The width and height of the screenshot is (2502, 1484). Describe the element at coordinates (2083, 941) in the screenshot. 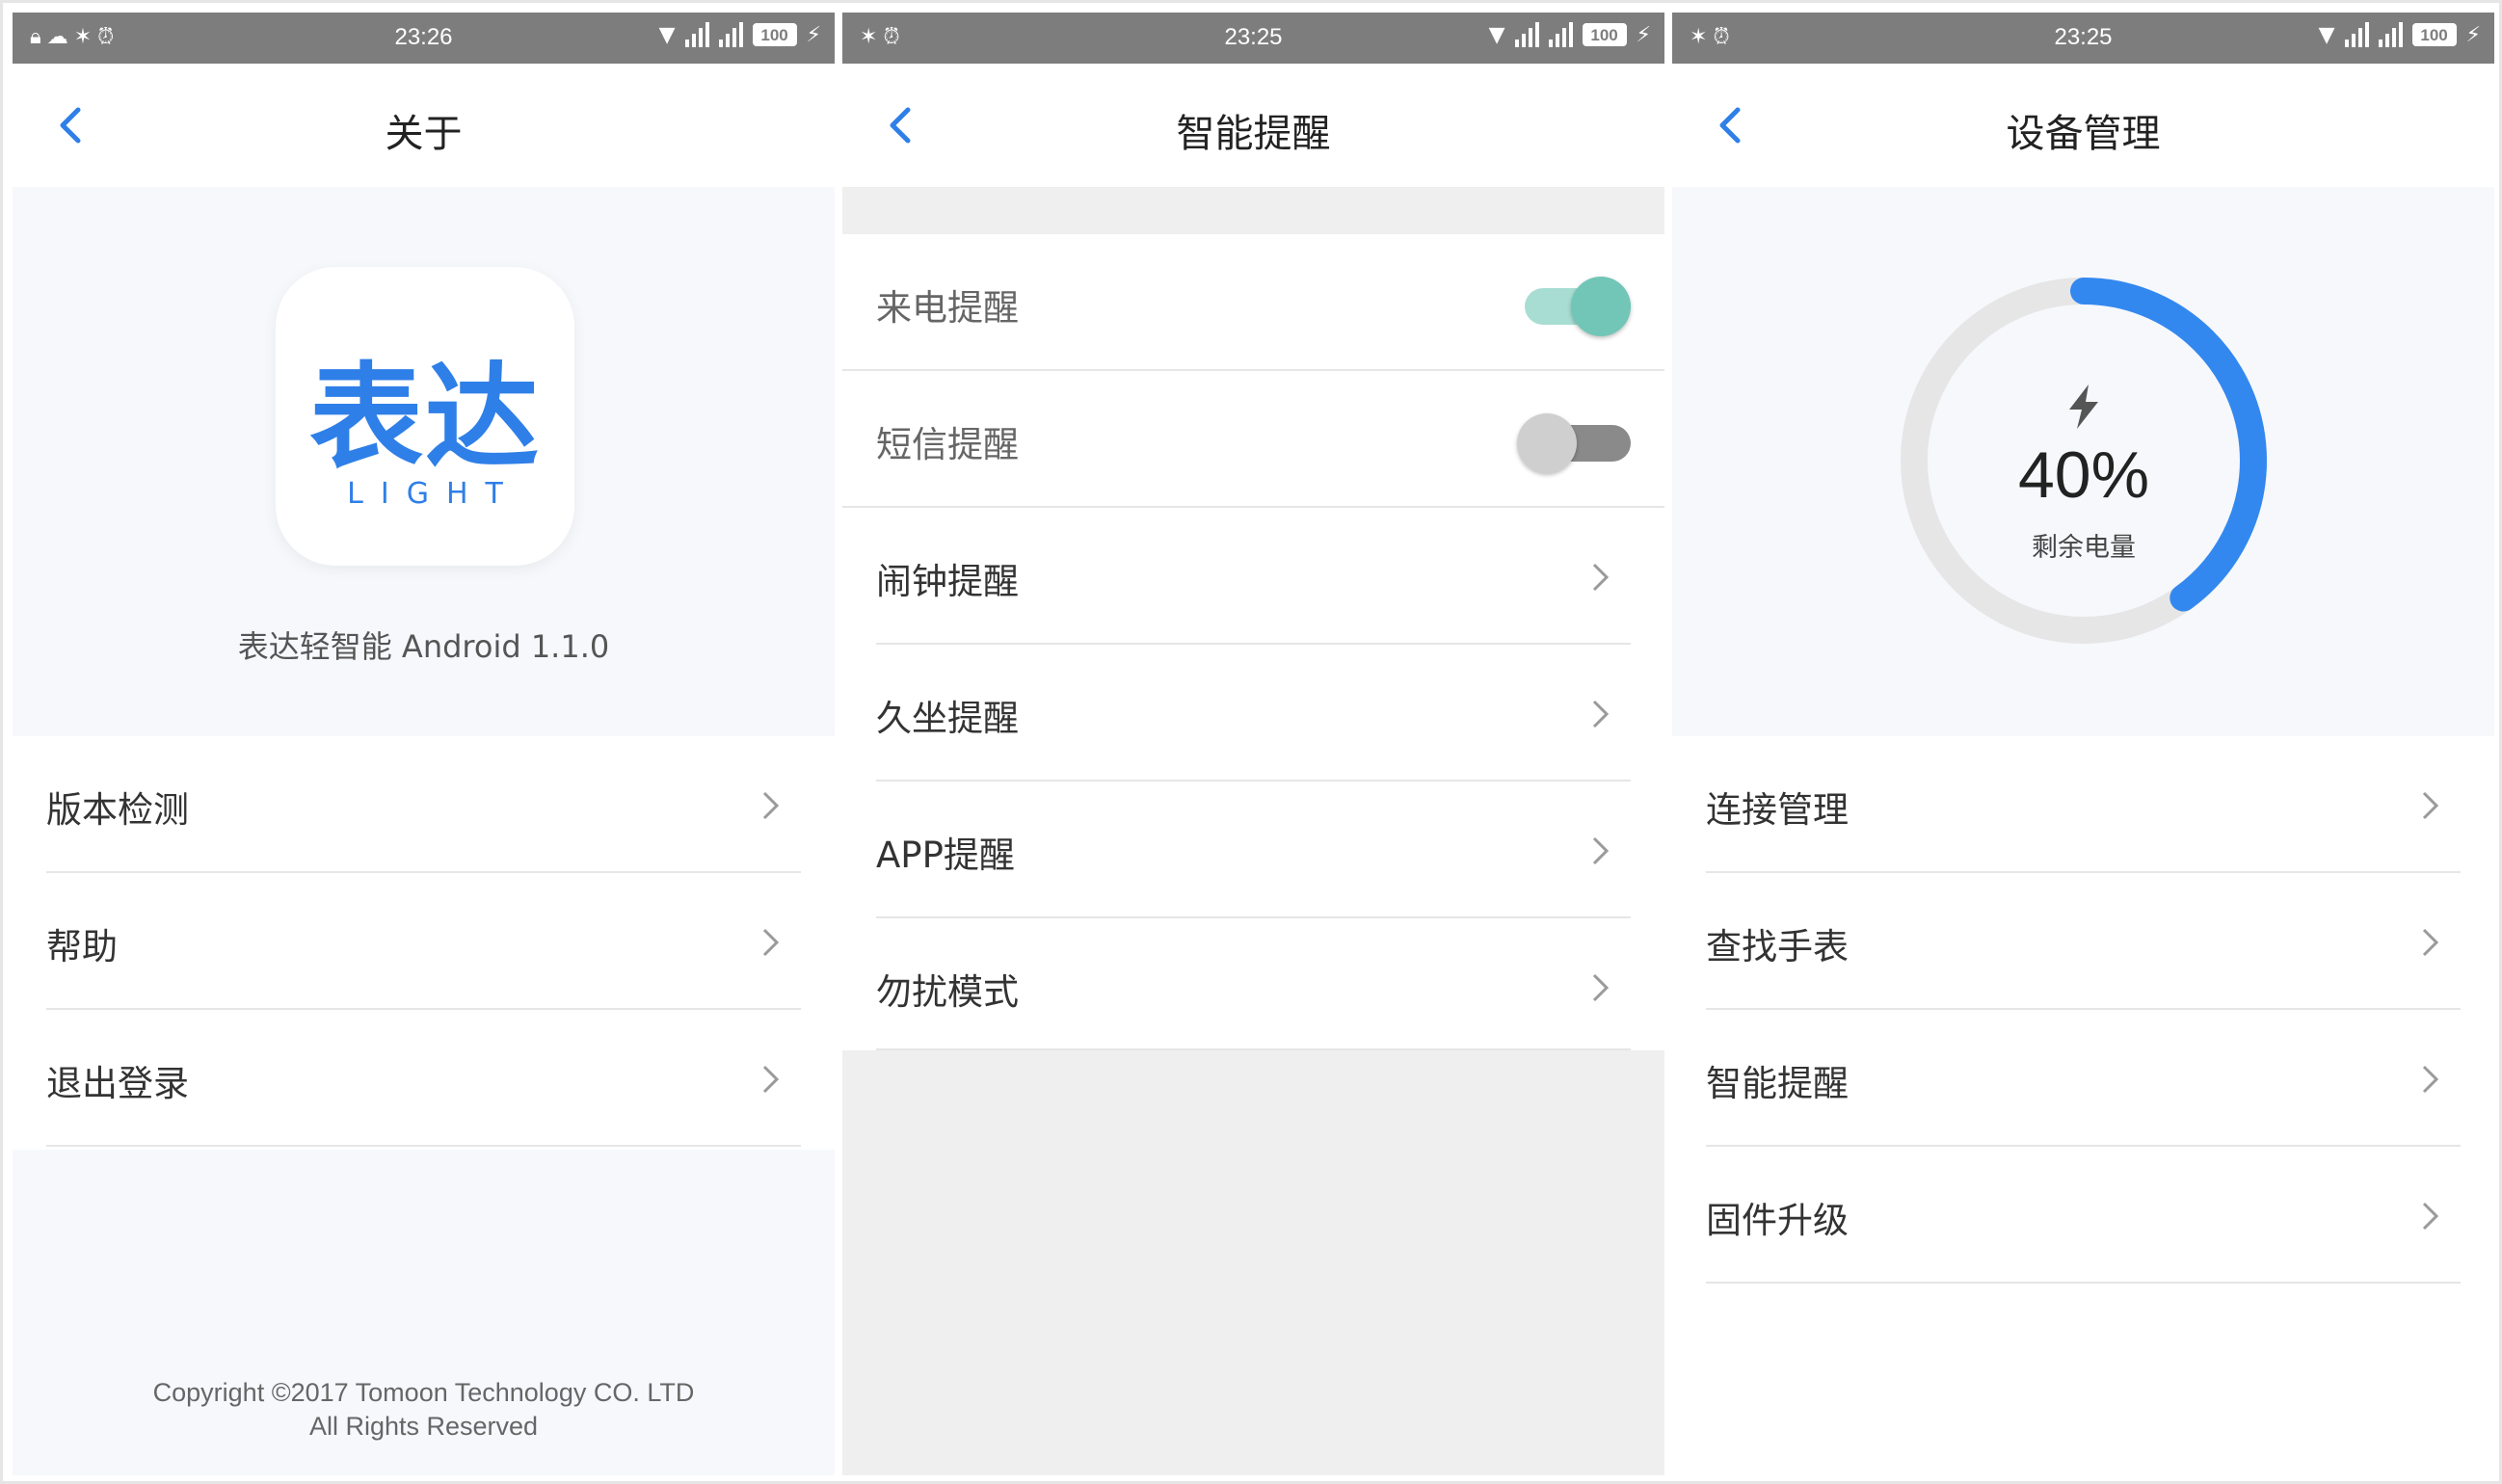

I see `menu-item-find-watch: 查找手表` at that location.